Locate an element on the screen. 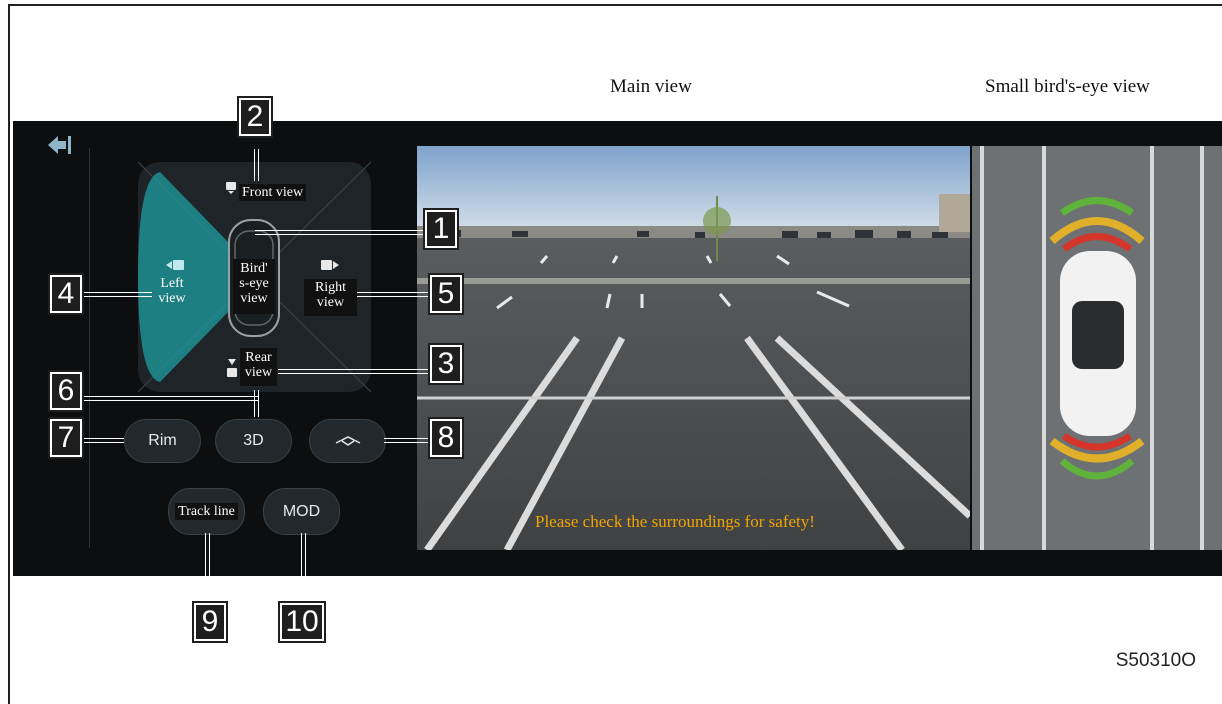  callout-8: 8 is located at coordinates (446, 438).